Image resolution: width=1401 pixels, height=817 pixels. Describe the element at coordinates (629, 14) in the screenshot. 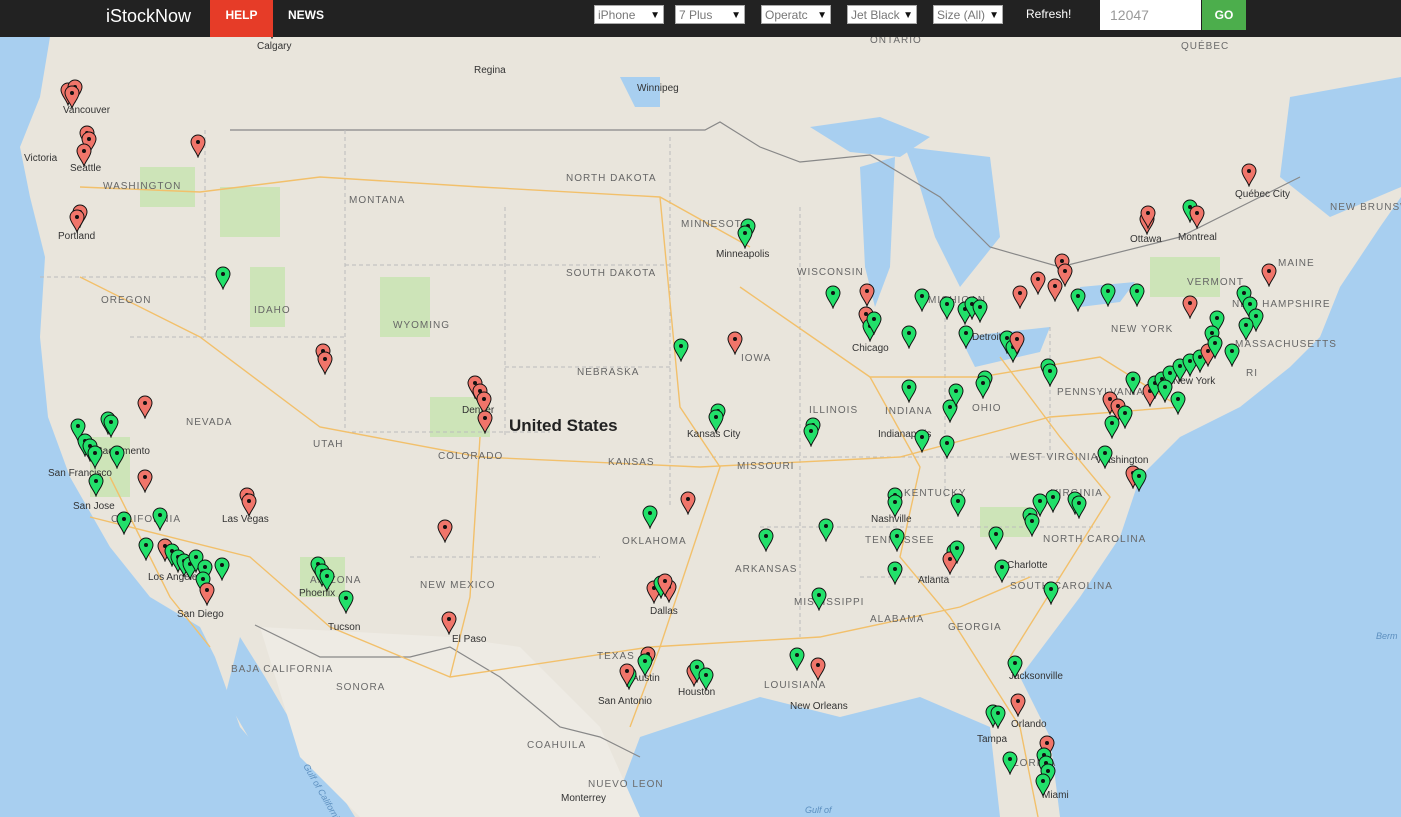

I see `device-select: iPhone ▼` at that location.